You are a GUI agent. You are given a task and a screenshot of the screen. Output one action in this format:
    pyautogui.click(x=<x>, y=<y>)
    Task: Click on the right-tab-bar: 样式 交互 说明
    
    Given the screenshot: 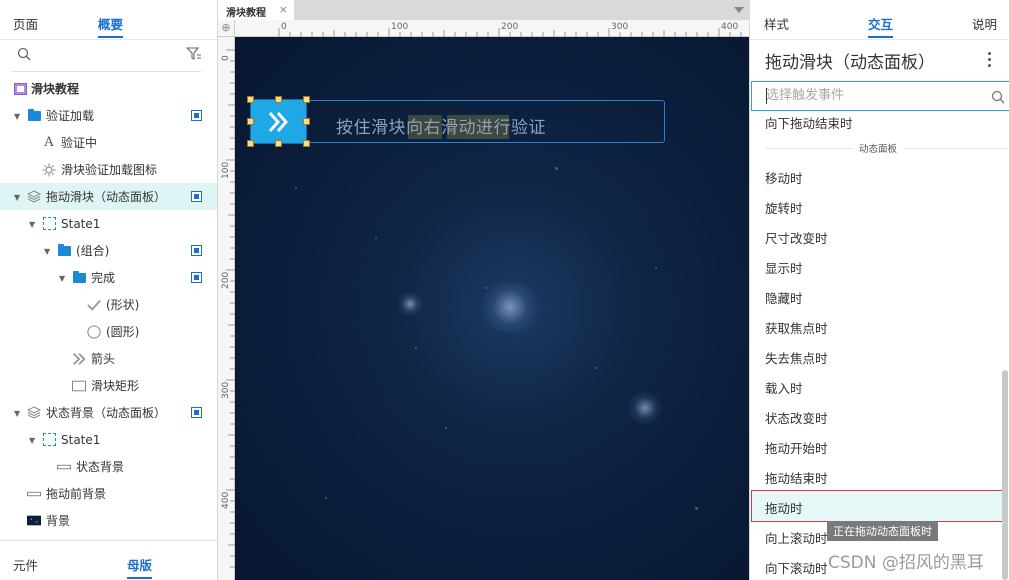 What is the action you would take?
    pyautogui.click(x=879, y=20)
    